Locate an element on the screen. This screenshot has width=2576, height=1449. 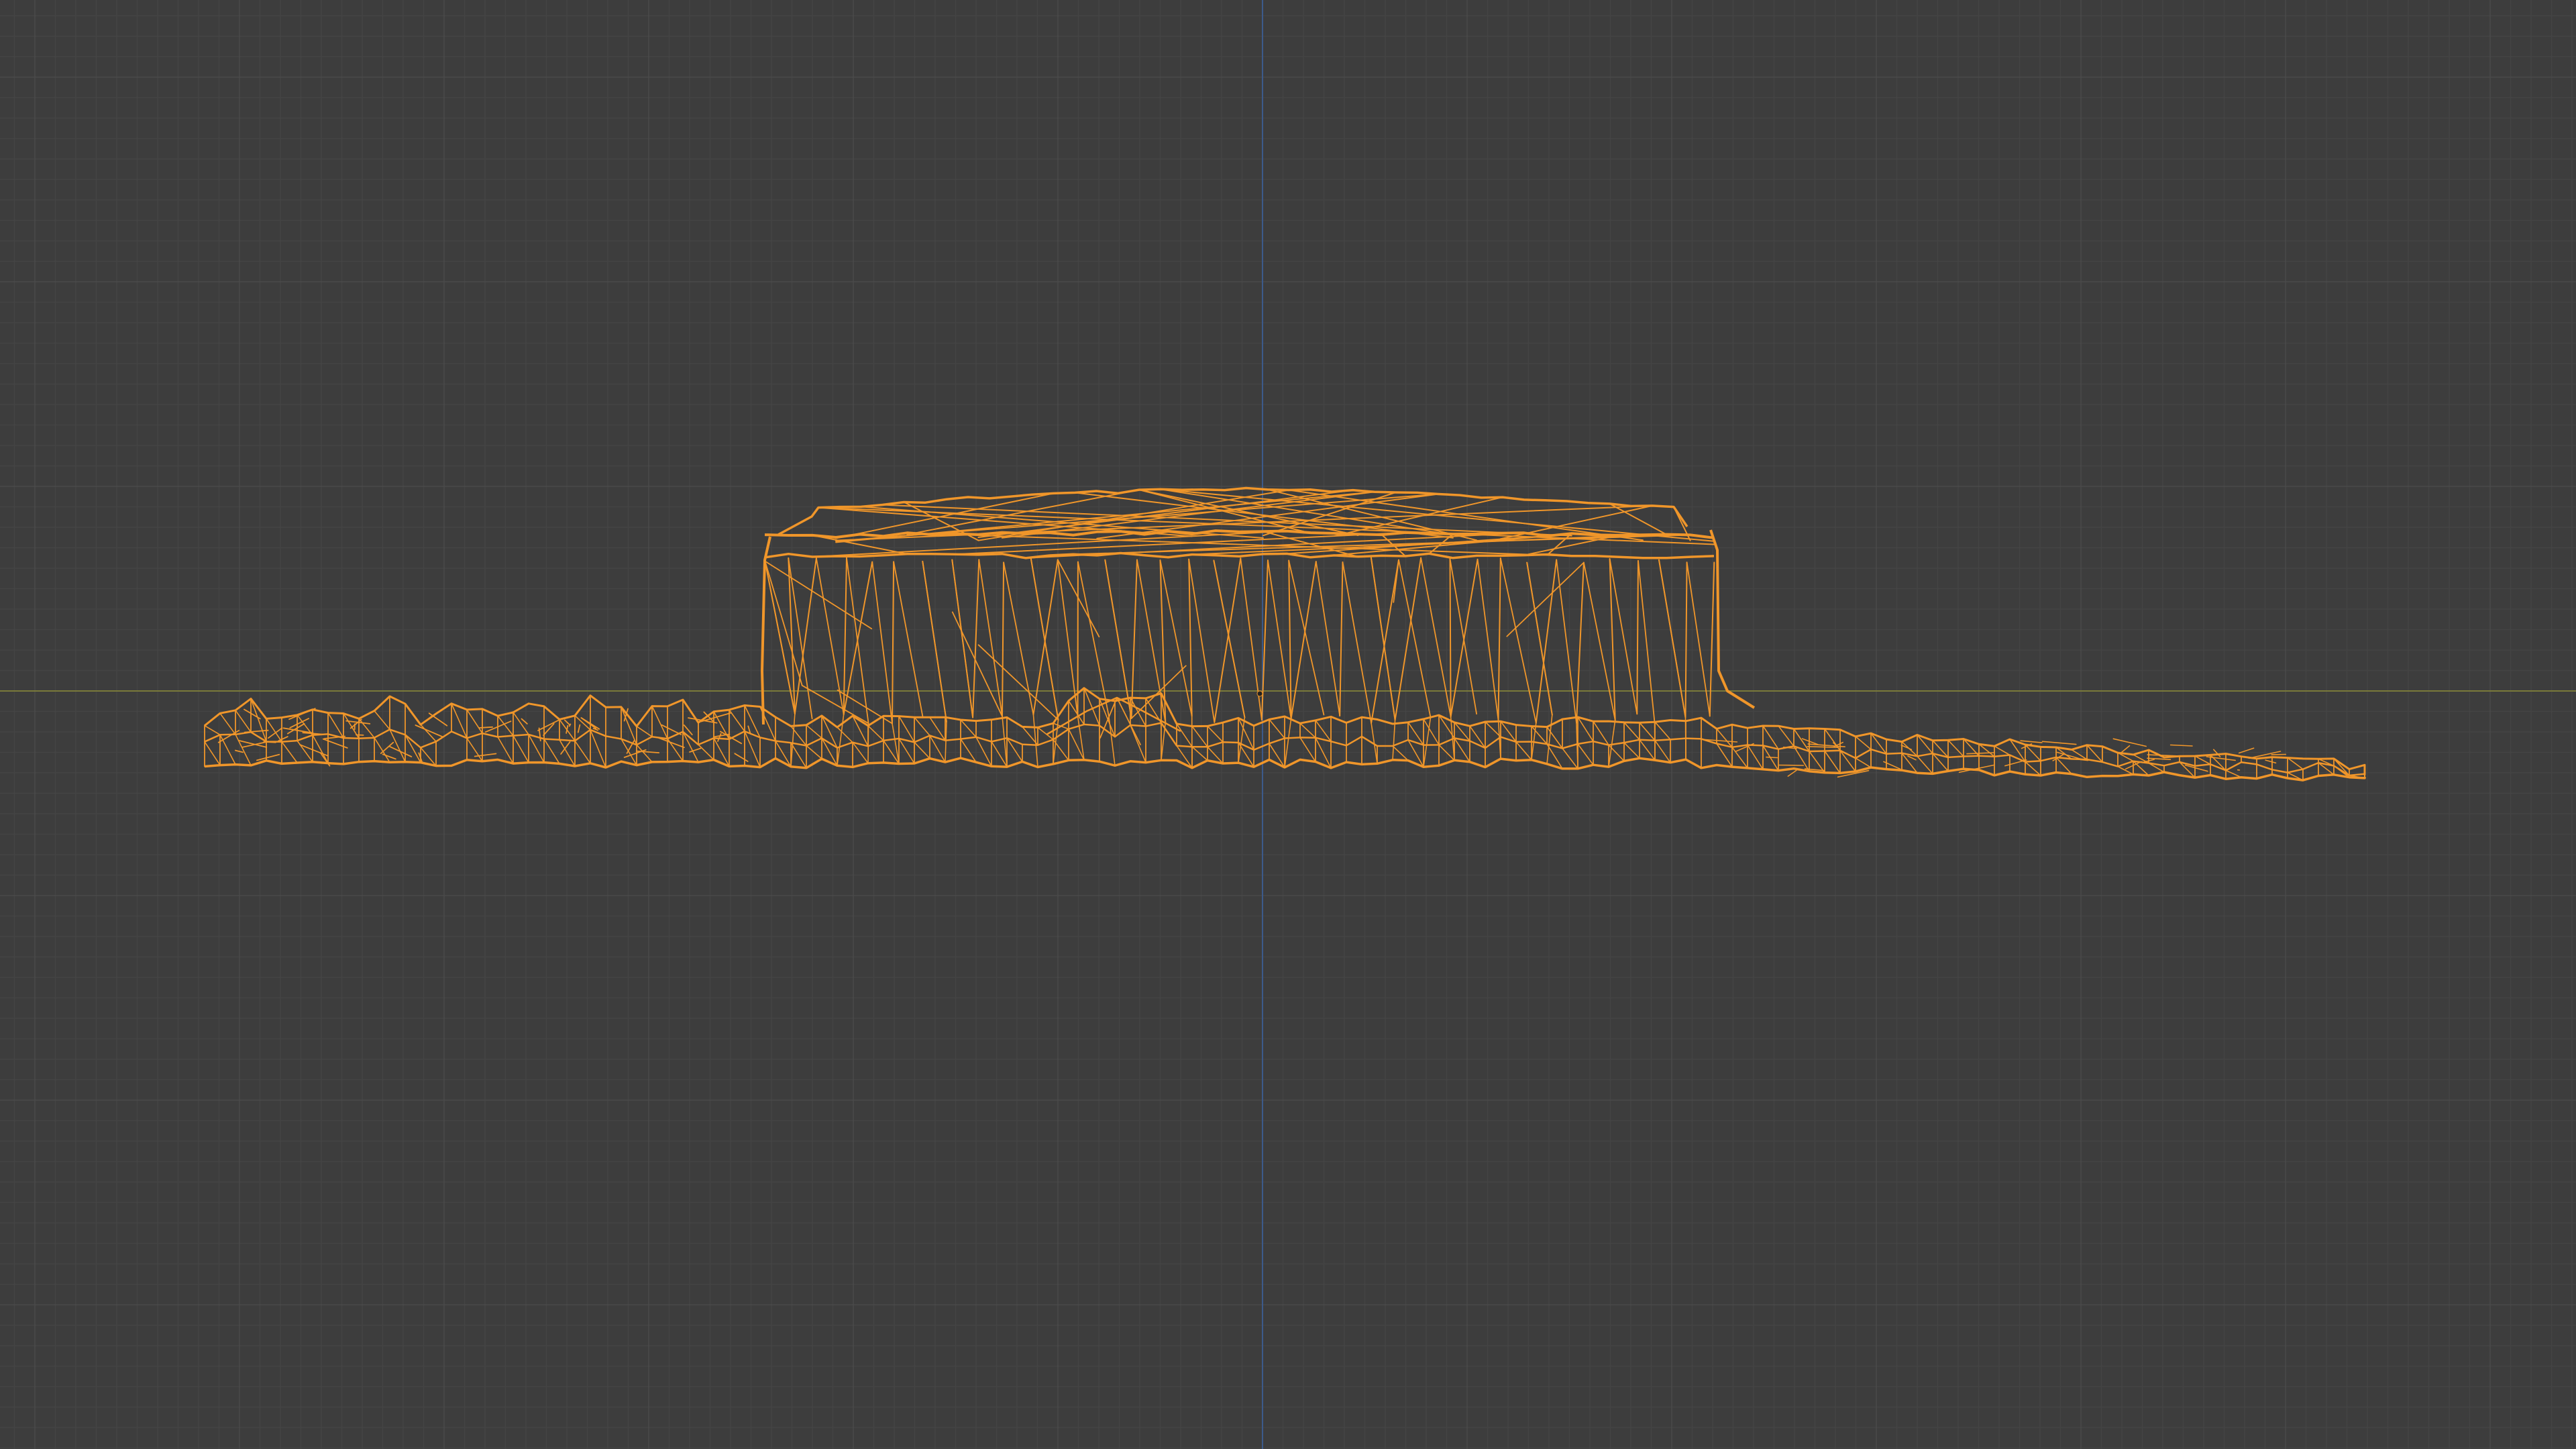
mesh-edge-loop is located at coordinates (1732, 619).